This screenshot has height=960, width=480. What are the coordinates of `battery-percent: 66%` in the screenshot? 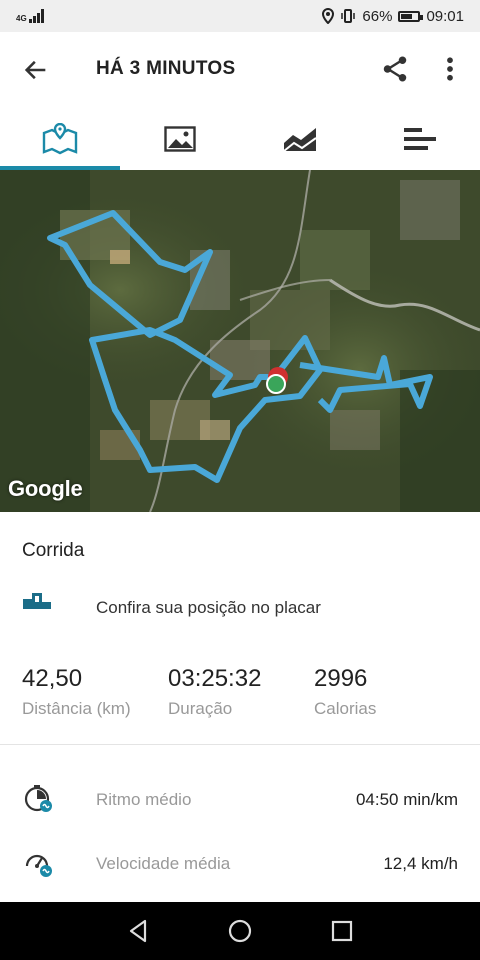 It's located at (377, 16).